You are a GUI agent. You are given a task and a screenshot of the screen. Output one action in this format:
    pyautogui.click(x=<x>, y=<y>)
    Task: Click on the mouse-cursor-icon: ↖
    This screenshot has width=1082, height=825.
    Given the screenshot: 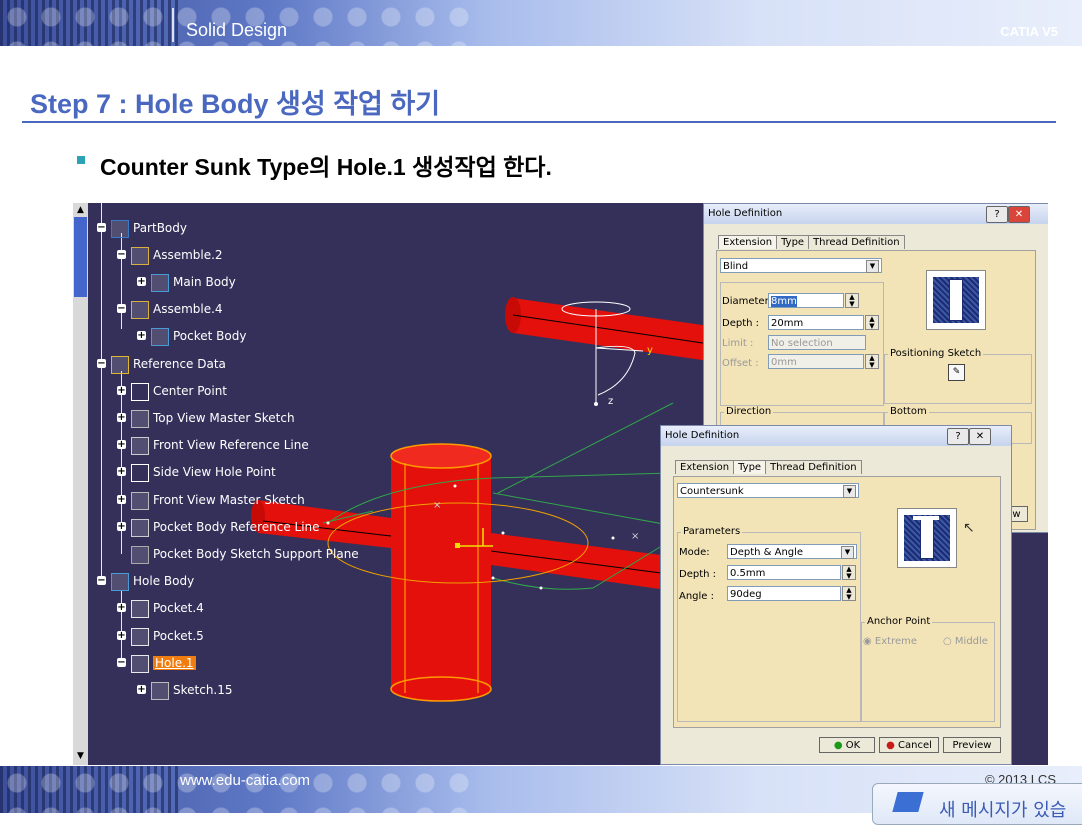 What is the action you would take?
    pyautogui.click(x=969, y=528)
    